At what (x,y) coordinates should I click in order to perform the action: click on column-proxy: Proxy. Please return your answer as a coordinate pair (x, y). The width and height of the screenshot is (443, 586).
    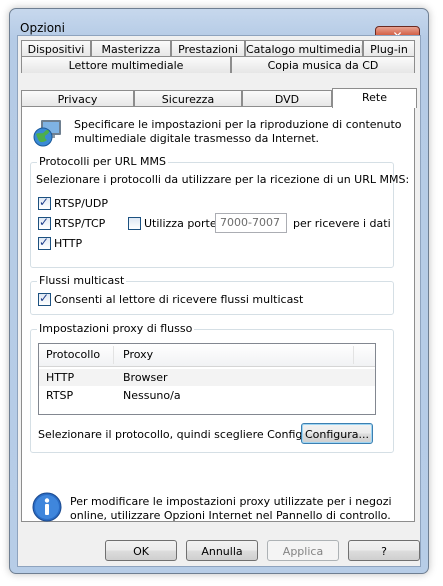
    Looking at the image, I should click on (138, 354).